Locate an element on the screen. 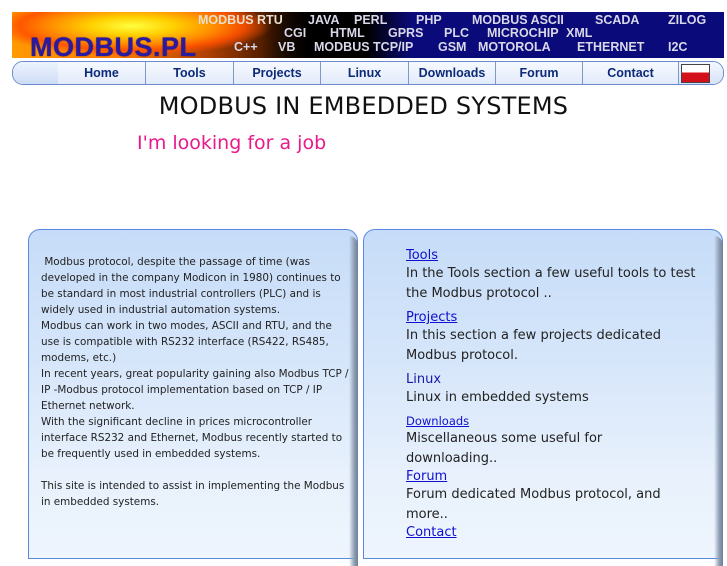  banner-keyword: MOTOROLA is located at coordinates (514, 47).